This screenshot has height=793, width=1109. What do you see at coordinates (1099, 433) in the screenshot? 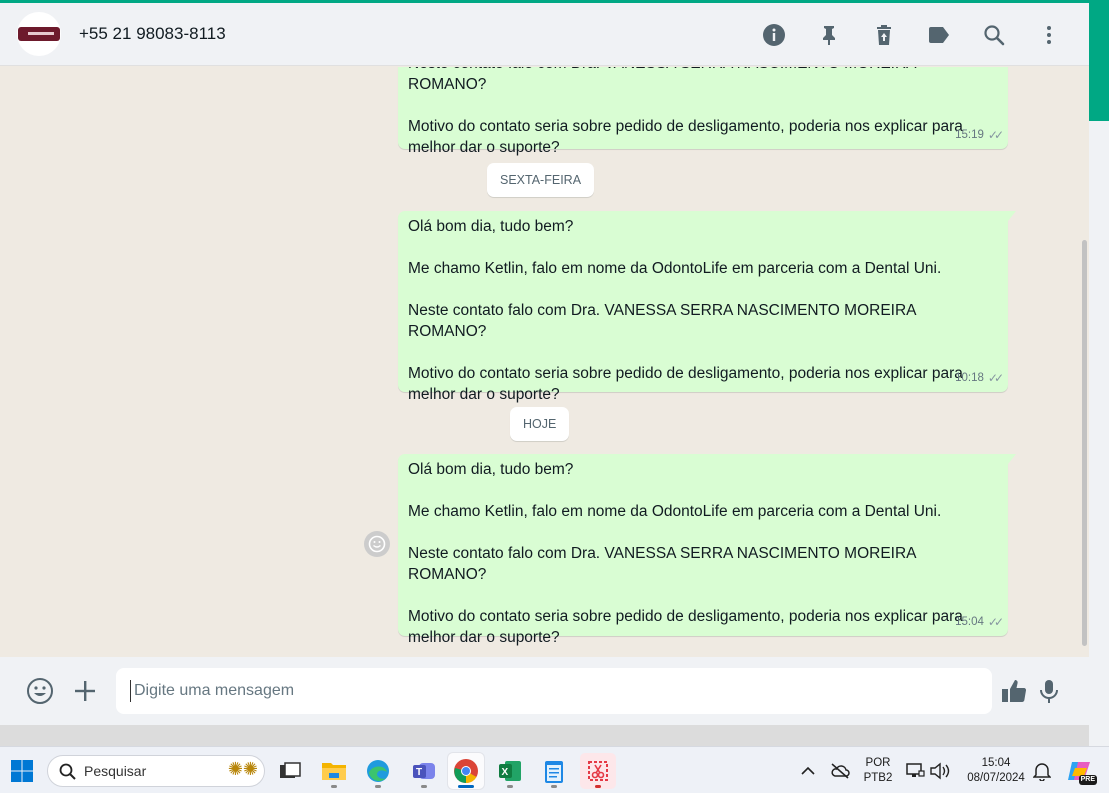
I see `window-edge` at bounding box center [1099, 433].